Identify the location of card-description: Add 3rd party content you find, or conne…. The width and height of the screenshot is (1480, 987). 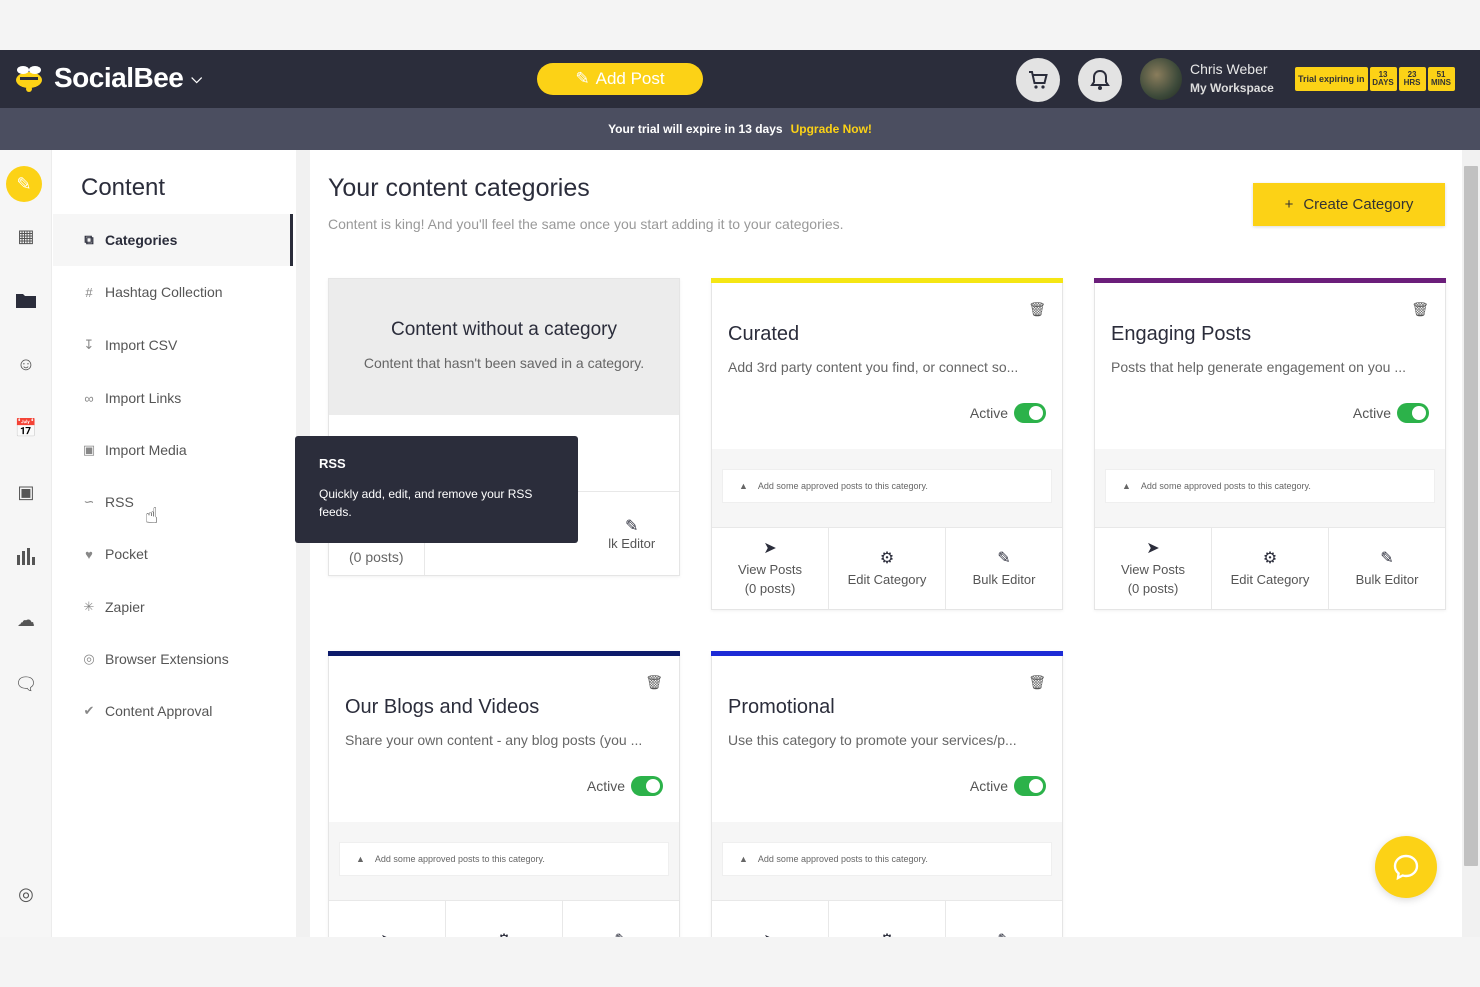
(873, 367).